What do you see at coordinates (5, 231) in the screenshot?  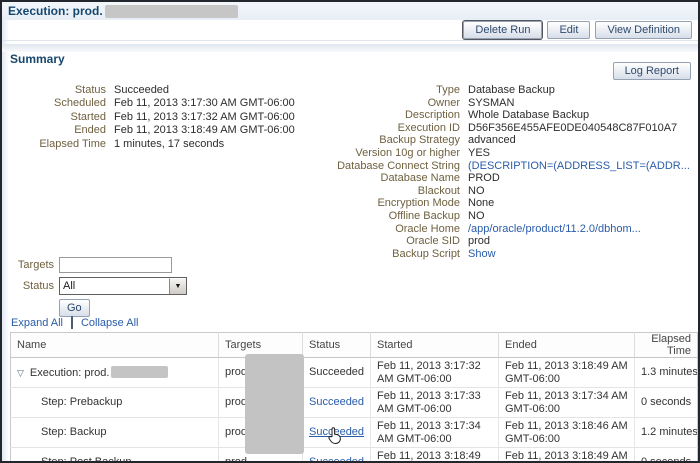 I see `page-left-edge-shading` at bounding box center [5, 231].